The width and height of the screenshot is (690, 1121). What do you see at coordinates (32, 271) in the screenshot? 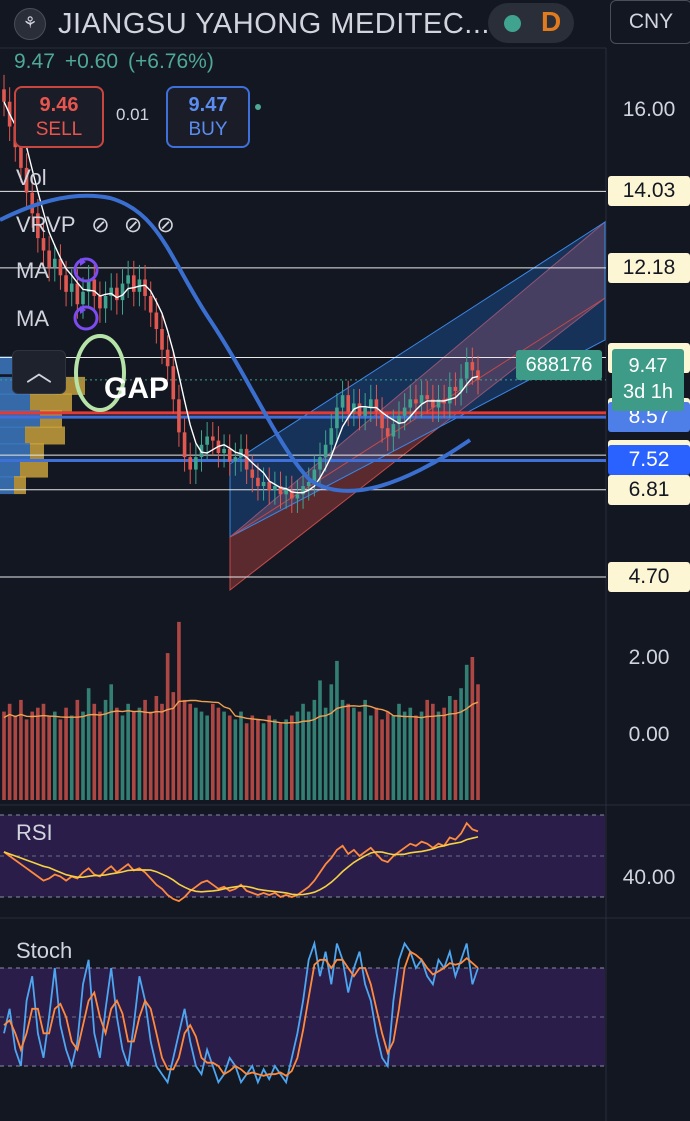
I see `ma-legend-1: MA` at bounding box center [32, 271].